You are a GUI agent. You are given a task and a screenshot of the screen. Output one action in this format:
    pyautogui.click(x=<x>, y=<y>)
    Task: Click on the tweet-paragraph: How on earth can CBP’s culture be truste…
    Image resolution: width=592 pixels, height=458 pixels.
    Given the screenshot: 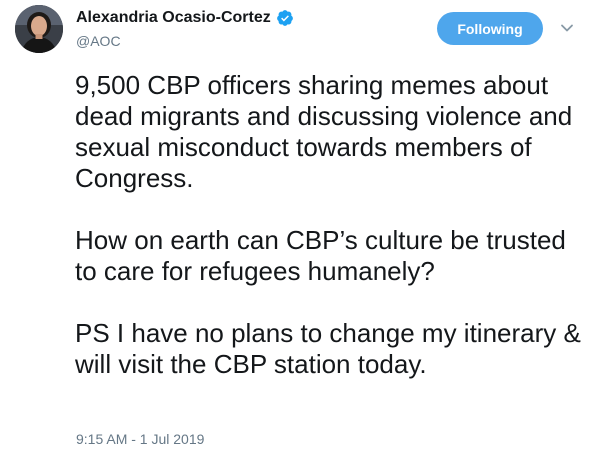 What is the action you would take?
    pyautogui.click(x=320, y=255)
    